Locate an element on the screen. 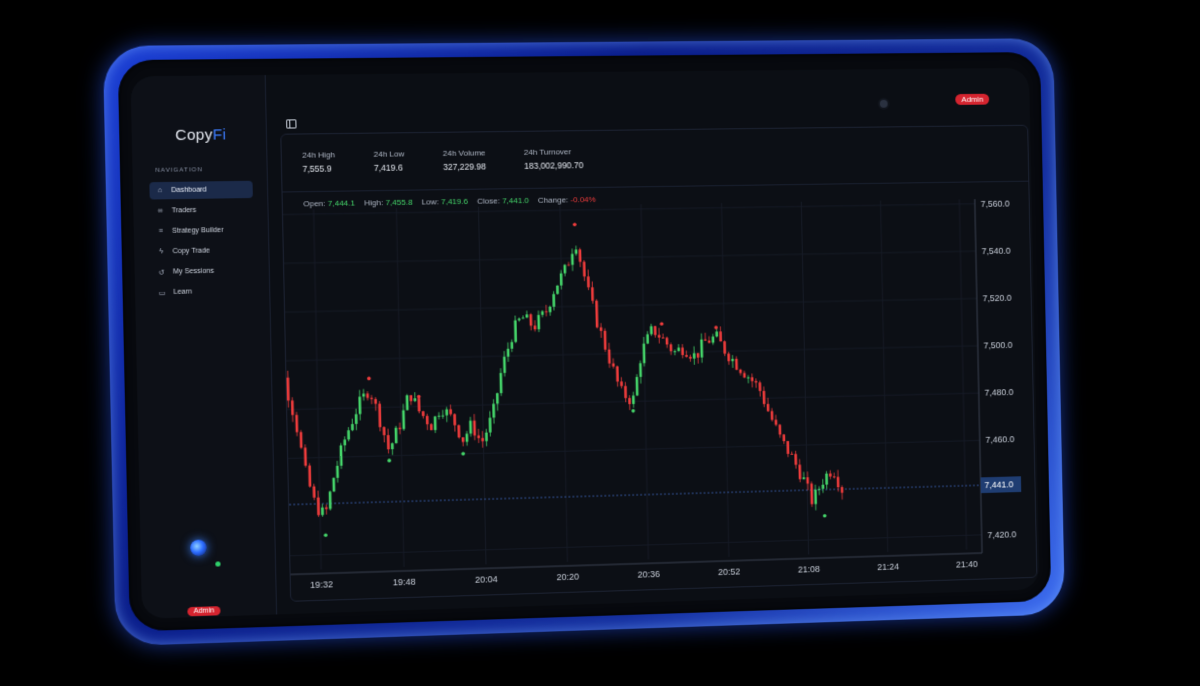  y-tick-label: 7,480.0 is located at coordinates (998, 392).